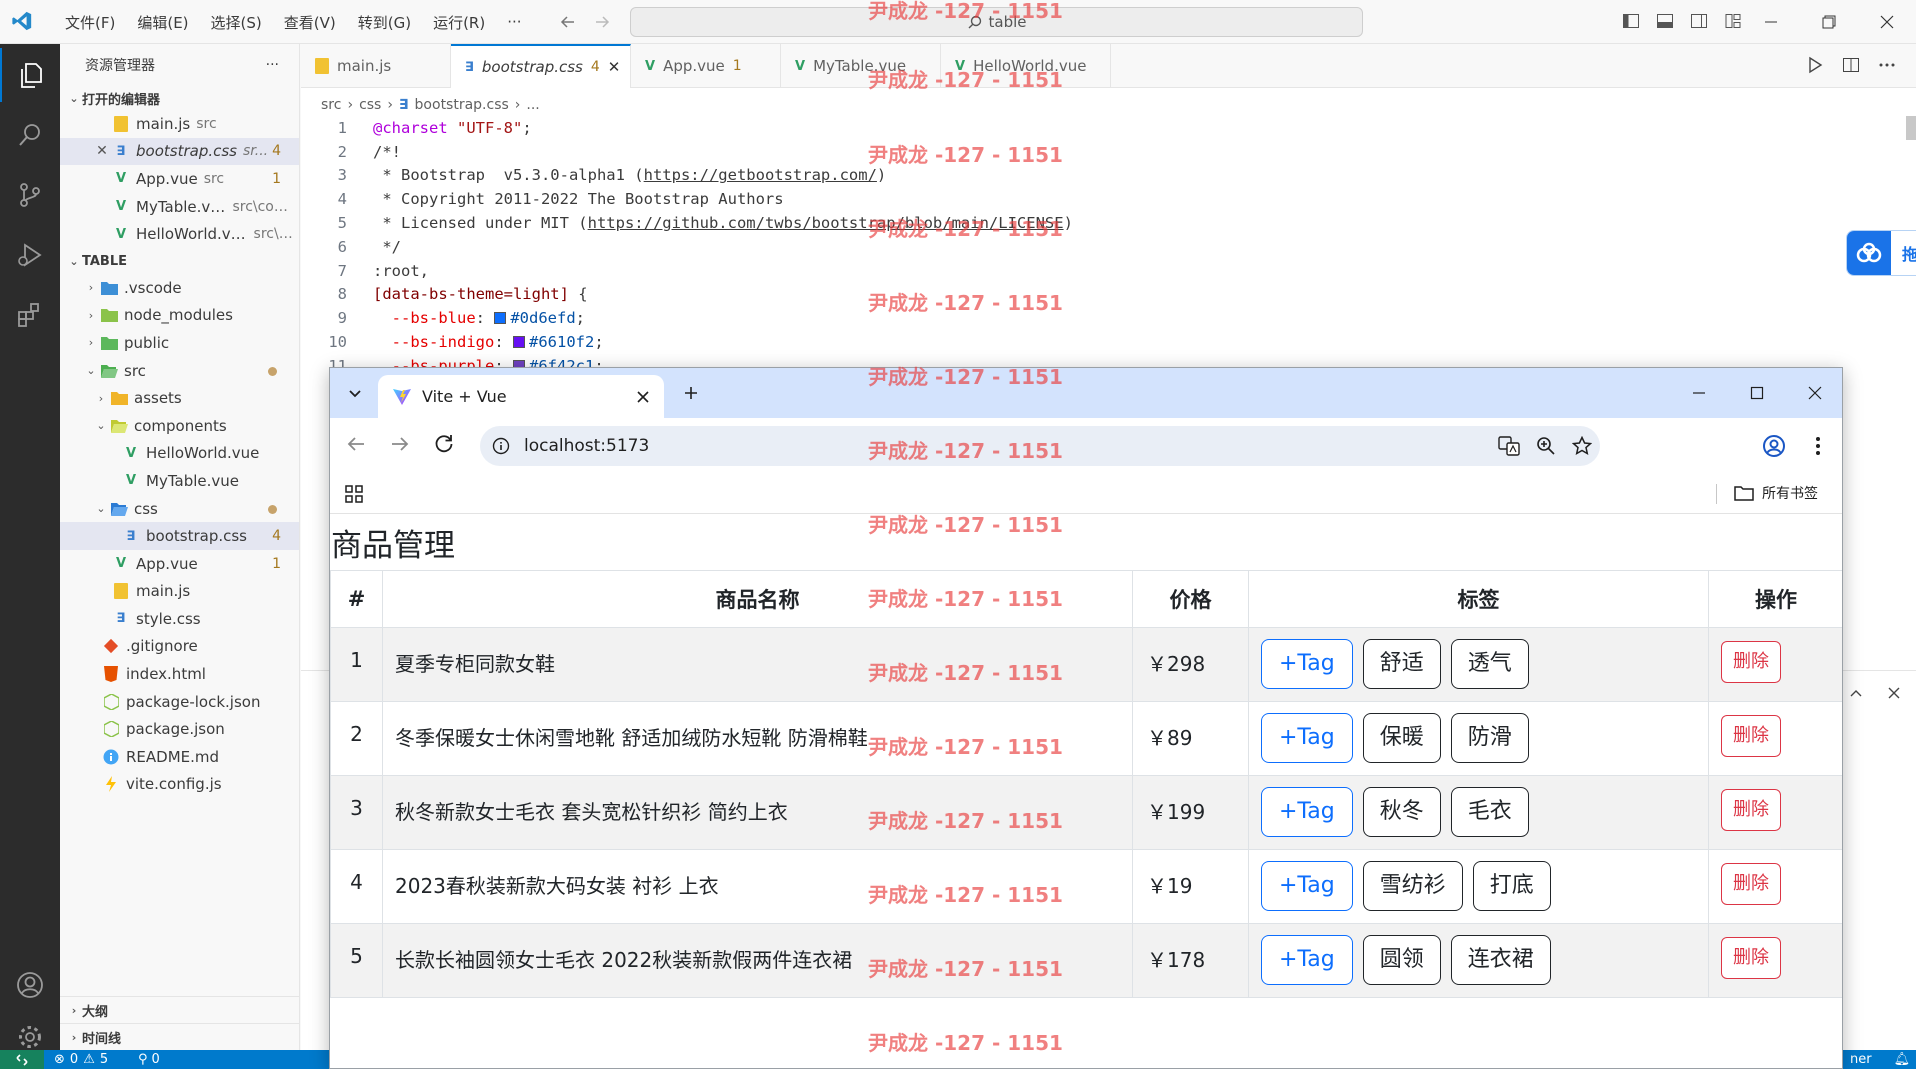  Describe the element at coordinates (614, 67) in the screenshot. I see `close-tab-icon: ✕` at that location.